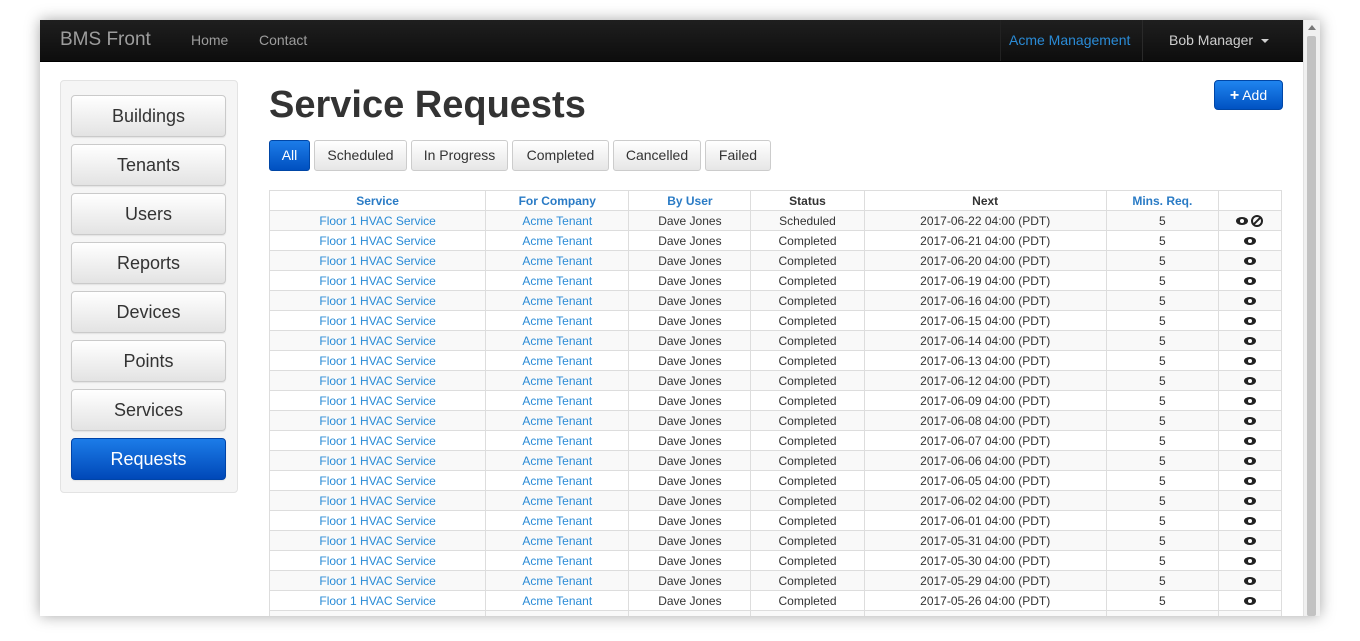 The image size is (1360, 641). Describe the element at coordinates (1257, 221) in the screenshot. I see `cancel-icon` at that location.